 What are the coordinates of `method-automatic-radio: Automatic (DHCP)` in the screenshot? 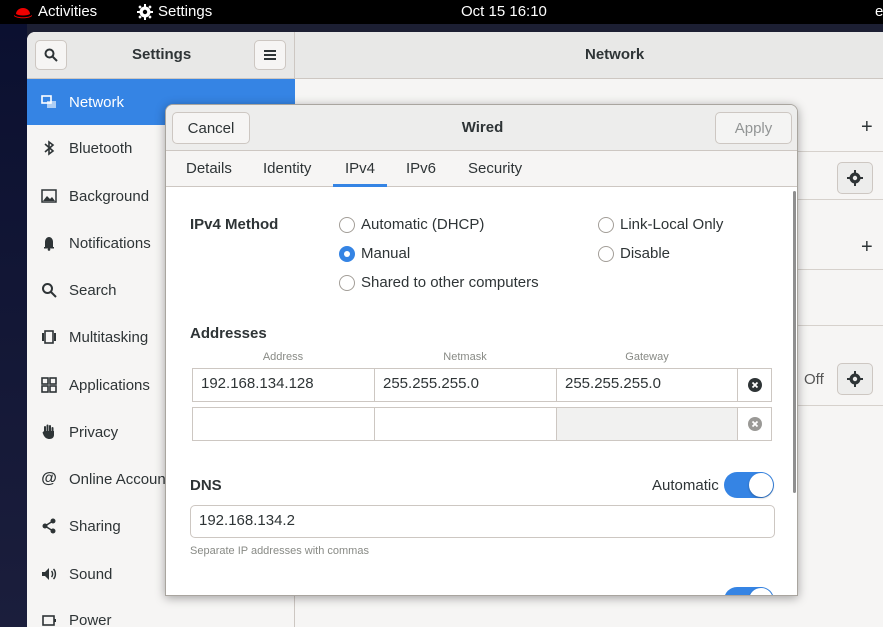 It's located at (411, 224).